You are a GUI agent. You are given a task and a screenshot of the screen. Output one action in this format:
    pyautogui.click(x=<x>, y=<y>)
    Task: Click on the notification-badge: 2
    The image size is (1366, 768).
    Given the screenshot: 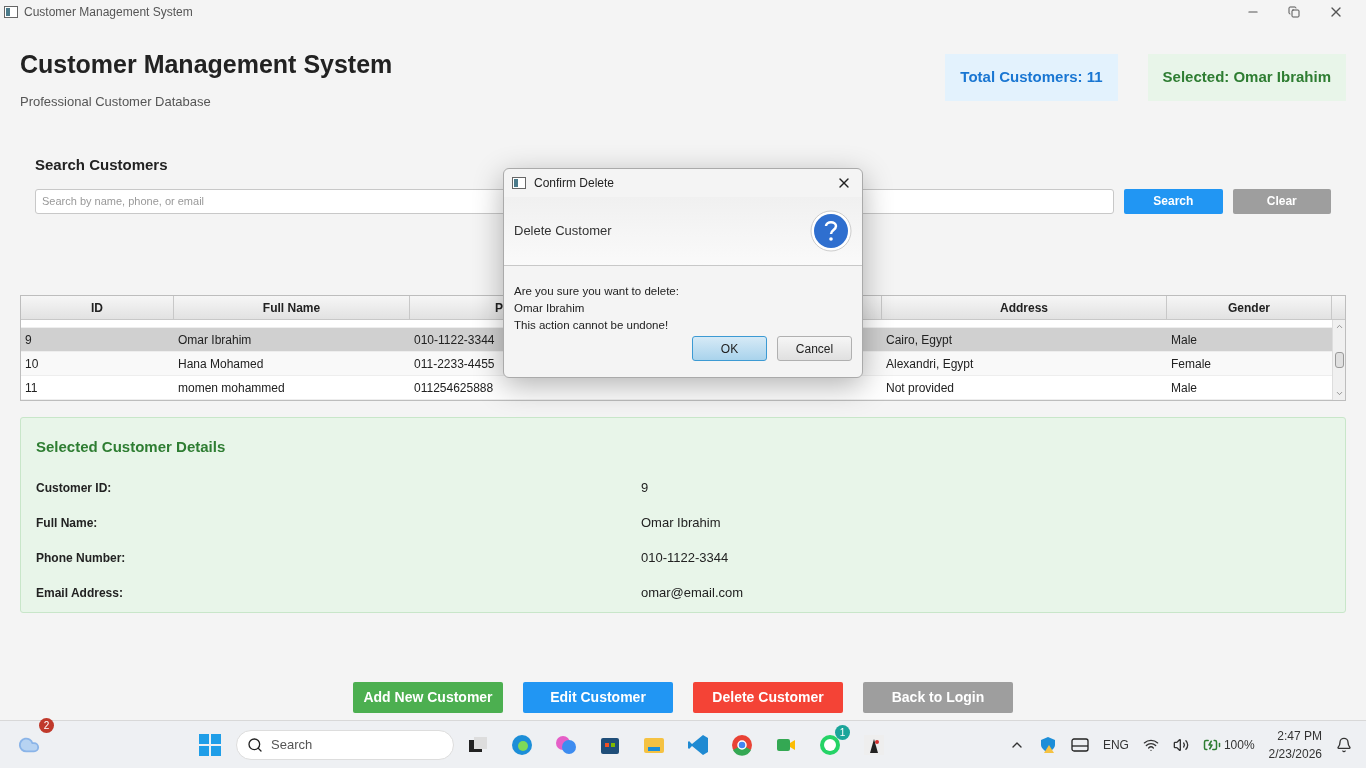 What is the action you would take?
    pyautogui.click(x=46, y=725)
    